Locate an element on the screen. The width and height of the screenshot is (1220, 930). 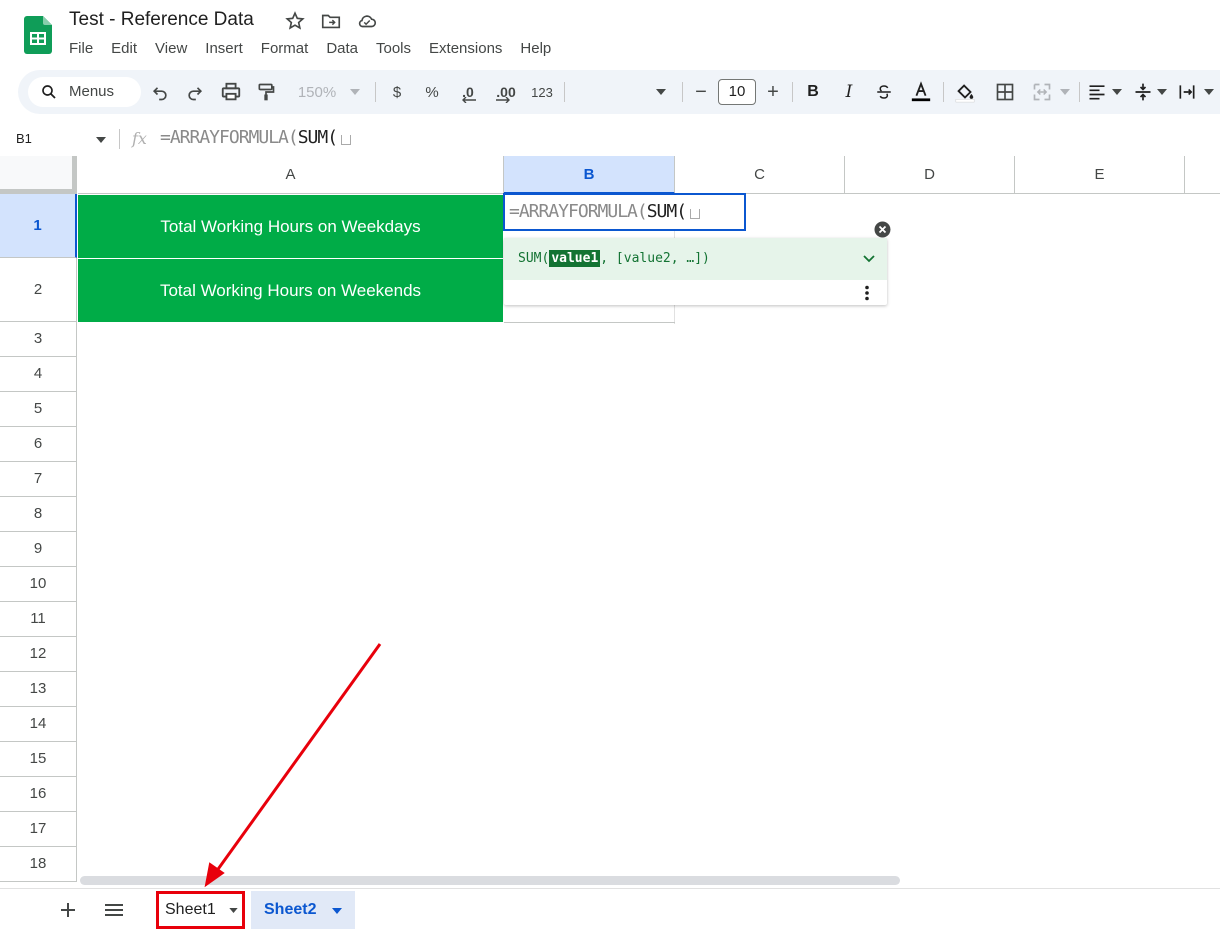
row-header-11: 11 is located at coordinates (38, 619).